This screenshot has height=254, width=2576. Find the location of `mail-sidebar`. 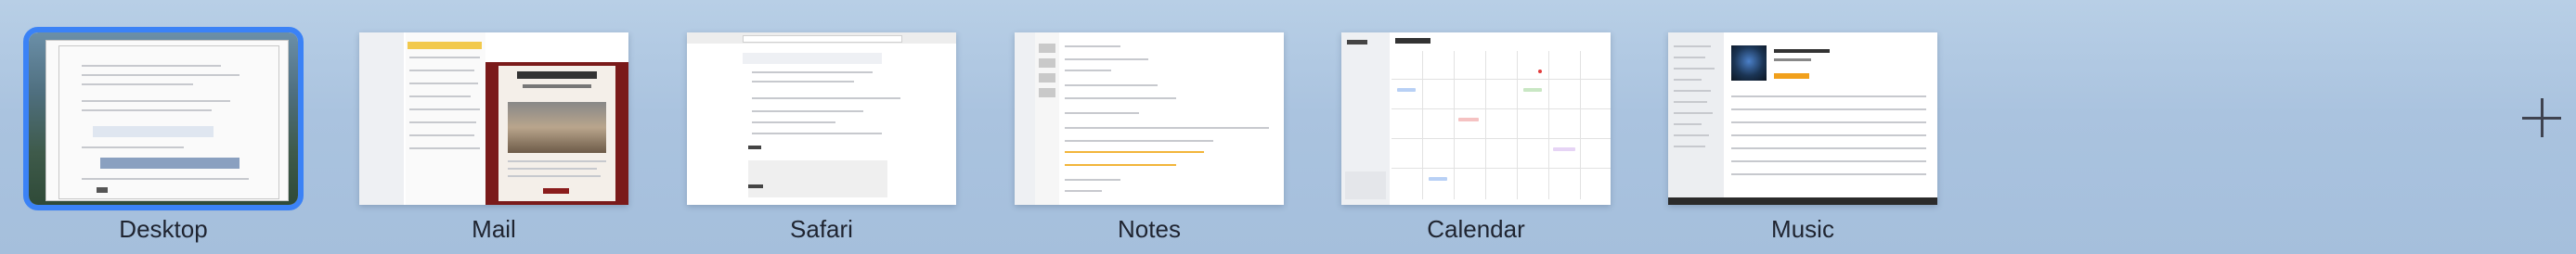

mail-sidebar is located at coordinates (381, 118).